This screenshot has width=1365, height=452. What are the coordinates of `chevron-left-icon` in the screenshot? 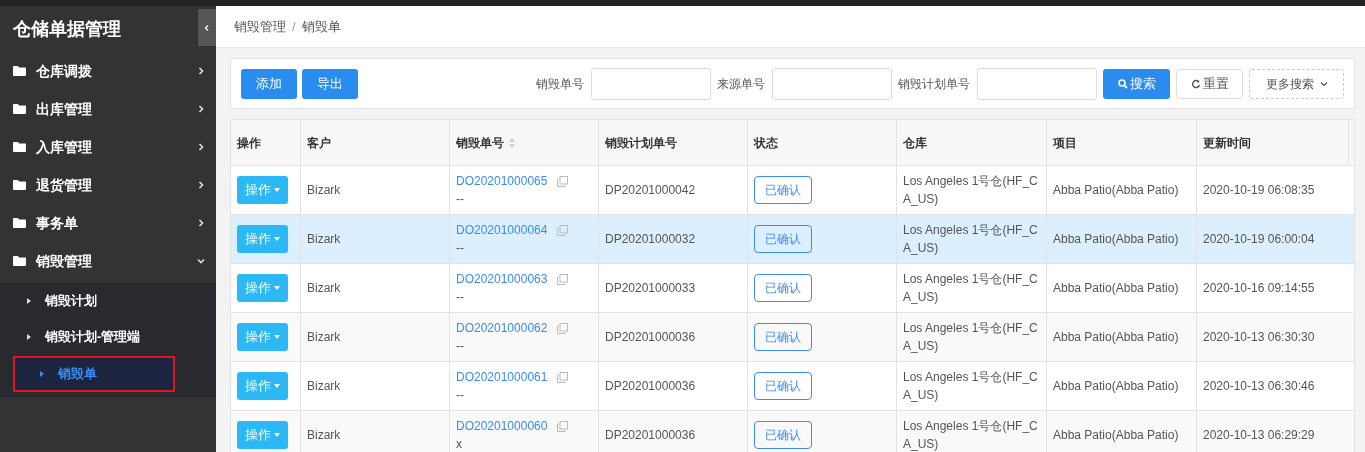 It's located at (207, 27).